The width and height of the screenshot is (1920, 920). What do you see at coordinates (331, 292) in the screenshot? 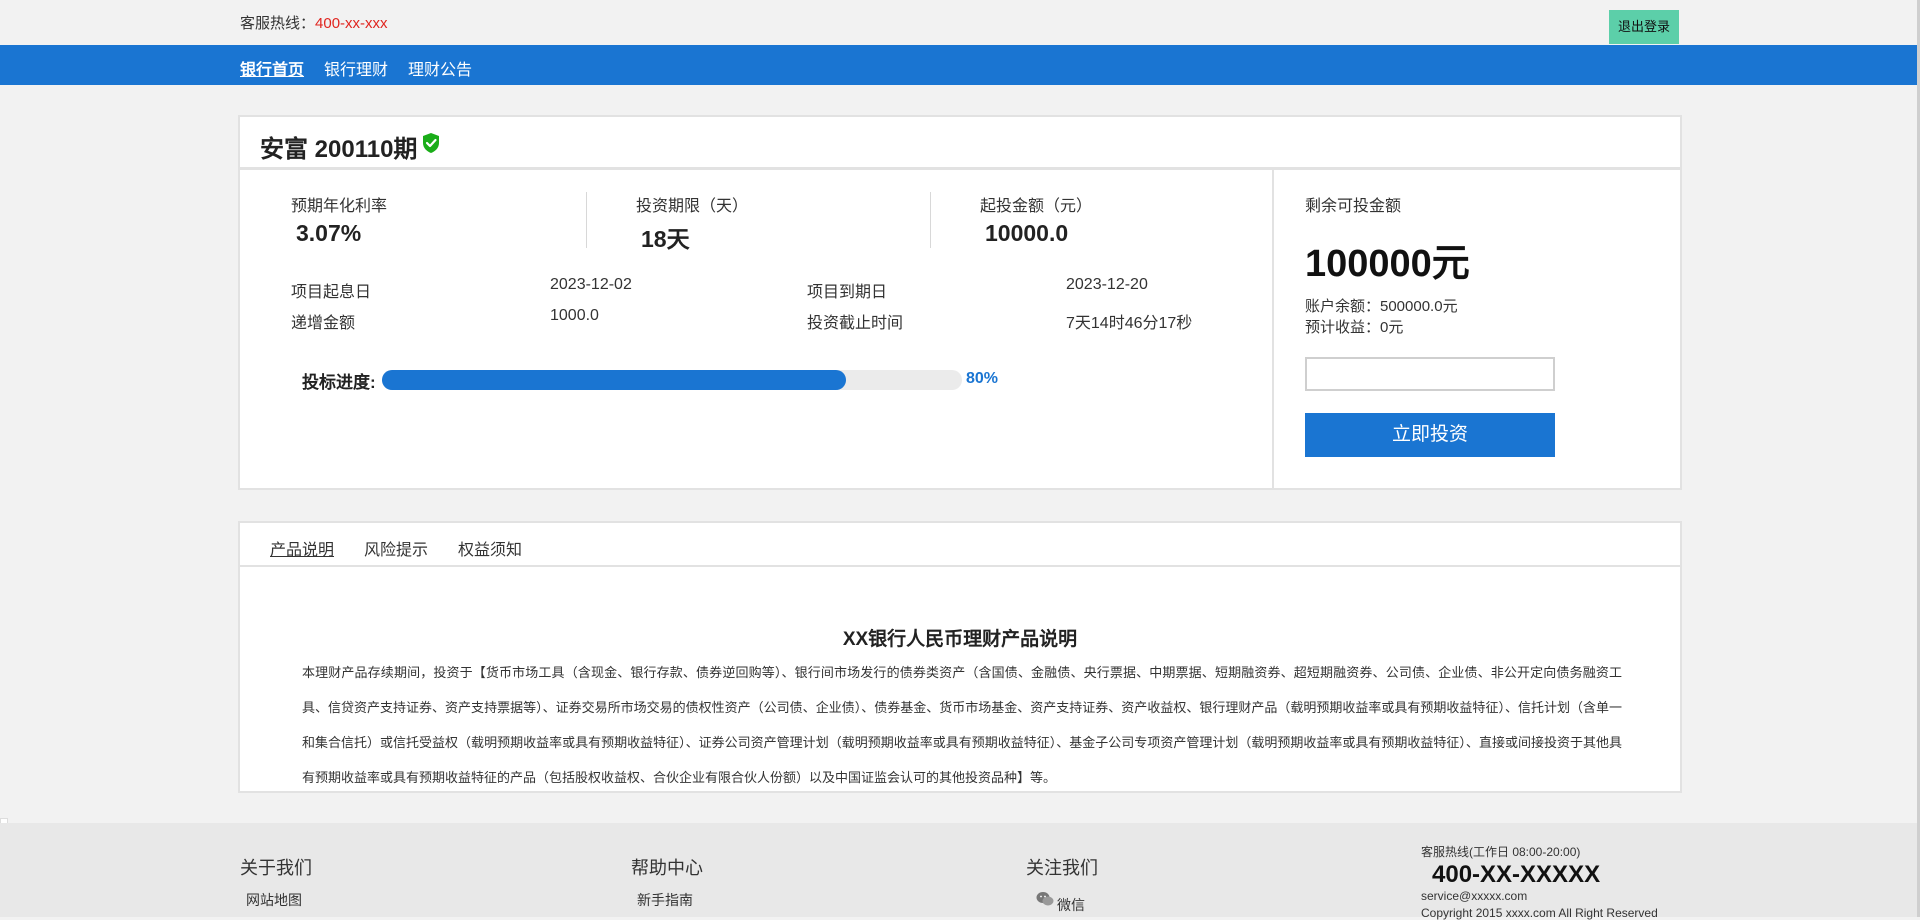
I see `start-date-label: 项目起息日` at bounding box center [331, 292].